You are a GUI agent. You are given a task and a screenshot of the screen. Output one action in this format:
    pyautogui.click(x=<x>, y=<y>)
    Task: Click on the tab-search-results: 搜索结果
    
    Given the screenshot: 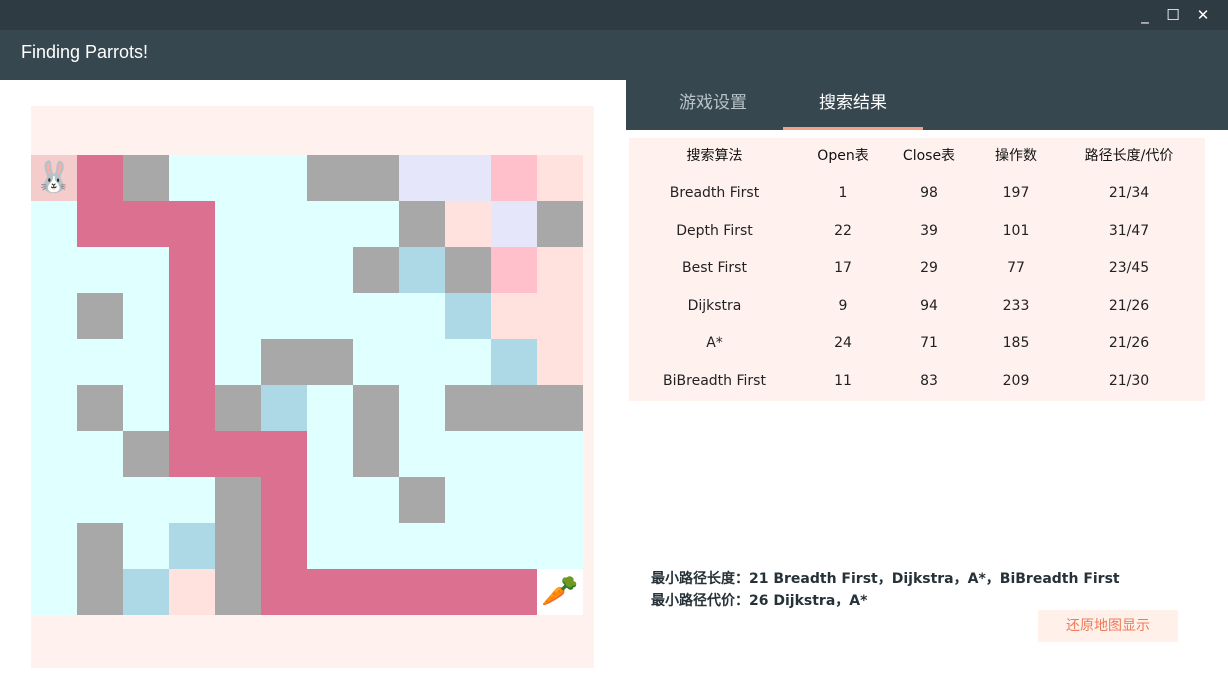 What is the action you would take?
    pyautogui.click(x=853, y=105)
    